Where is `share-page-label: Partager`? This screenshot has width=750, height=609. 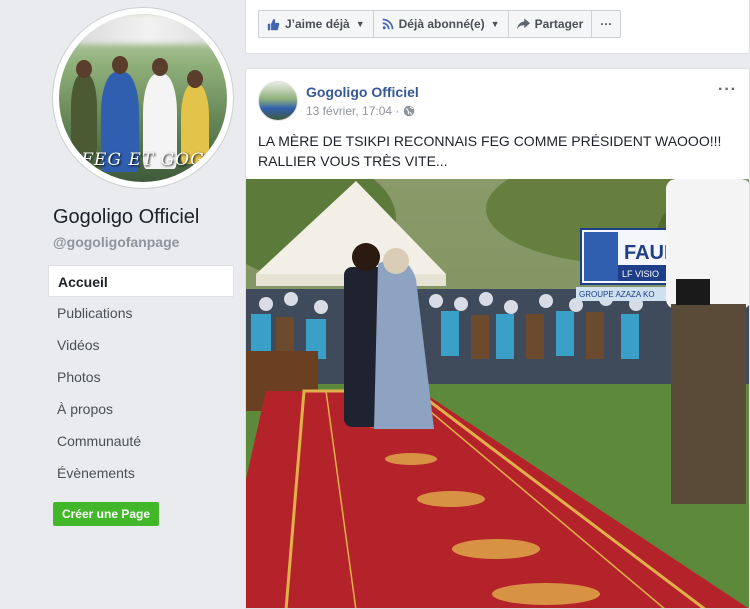
share-page-label: Partager is located at coordinates (559, 24).